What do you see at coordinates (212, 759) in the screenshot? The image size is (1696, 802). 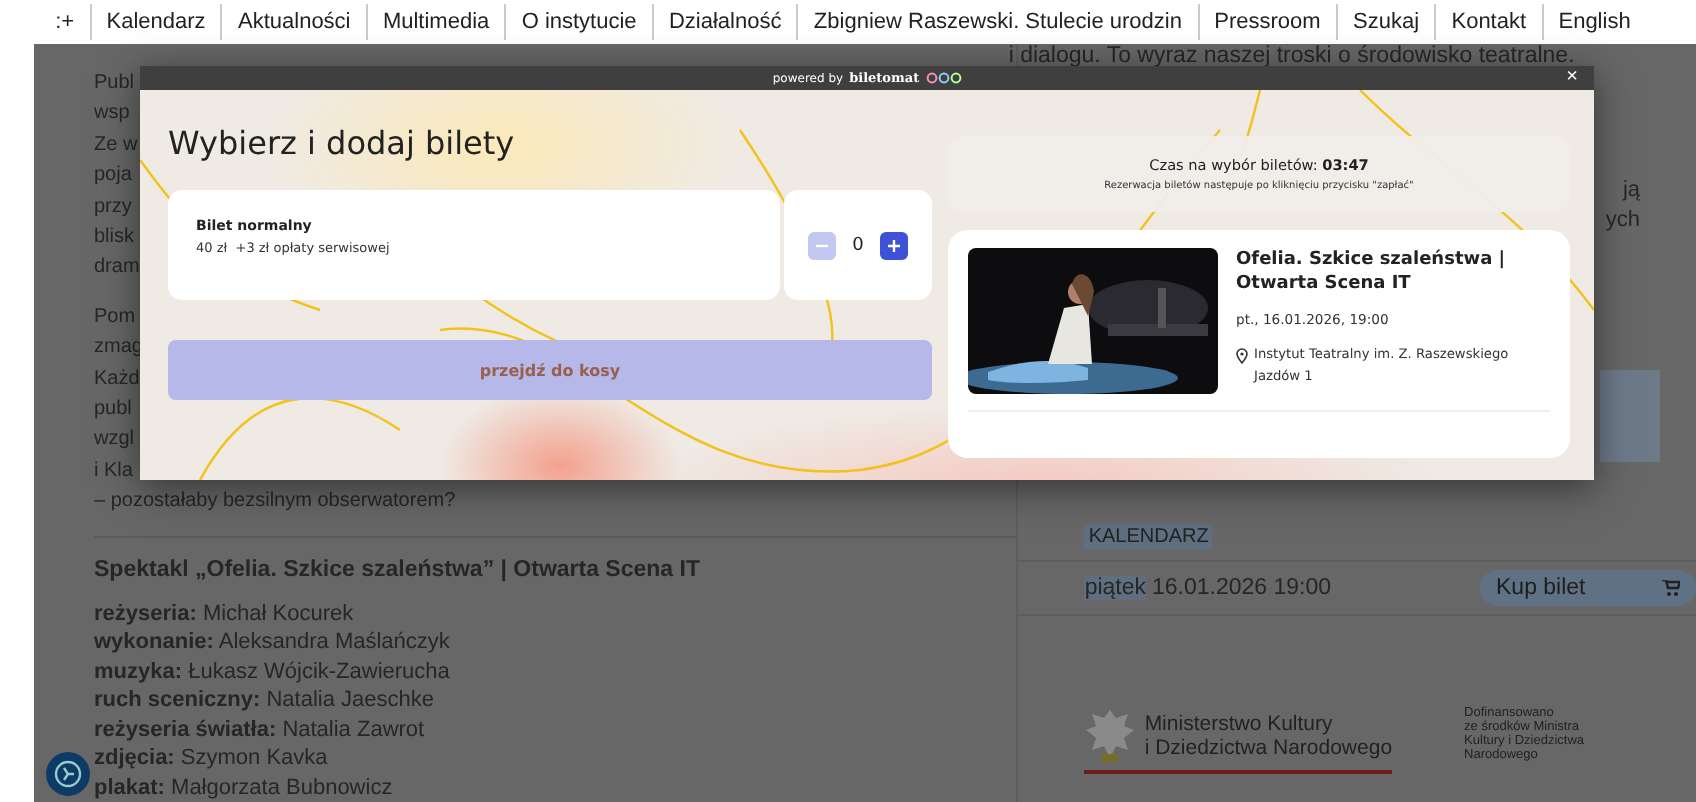 I see `credit-line: zdjęcia: Szymon Kavka` at bounding box center [212, 759].